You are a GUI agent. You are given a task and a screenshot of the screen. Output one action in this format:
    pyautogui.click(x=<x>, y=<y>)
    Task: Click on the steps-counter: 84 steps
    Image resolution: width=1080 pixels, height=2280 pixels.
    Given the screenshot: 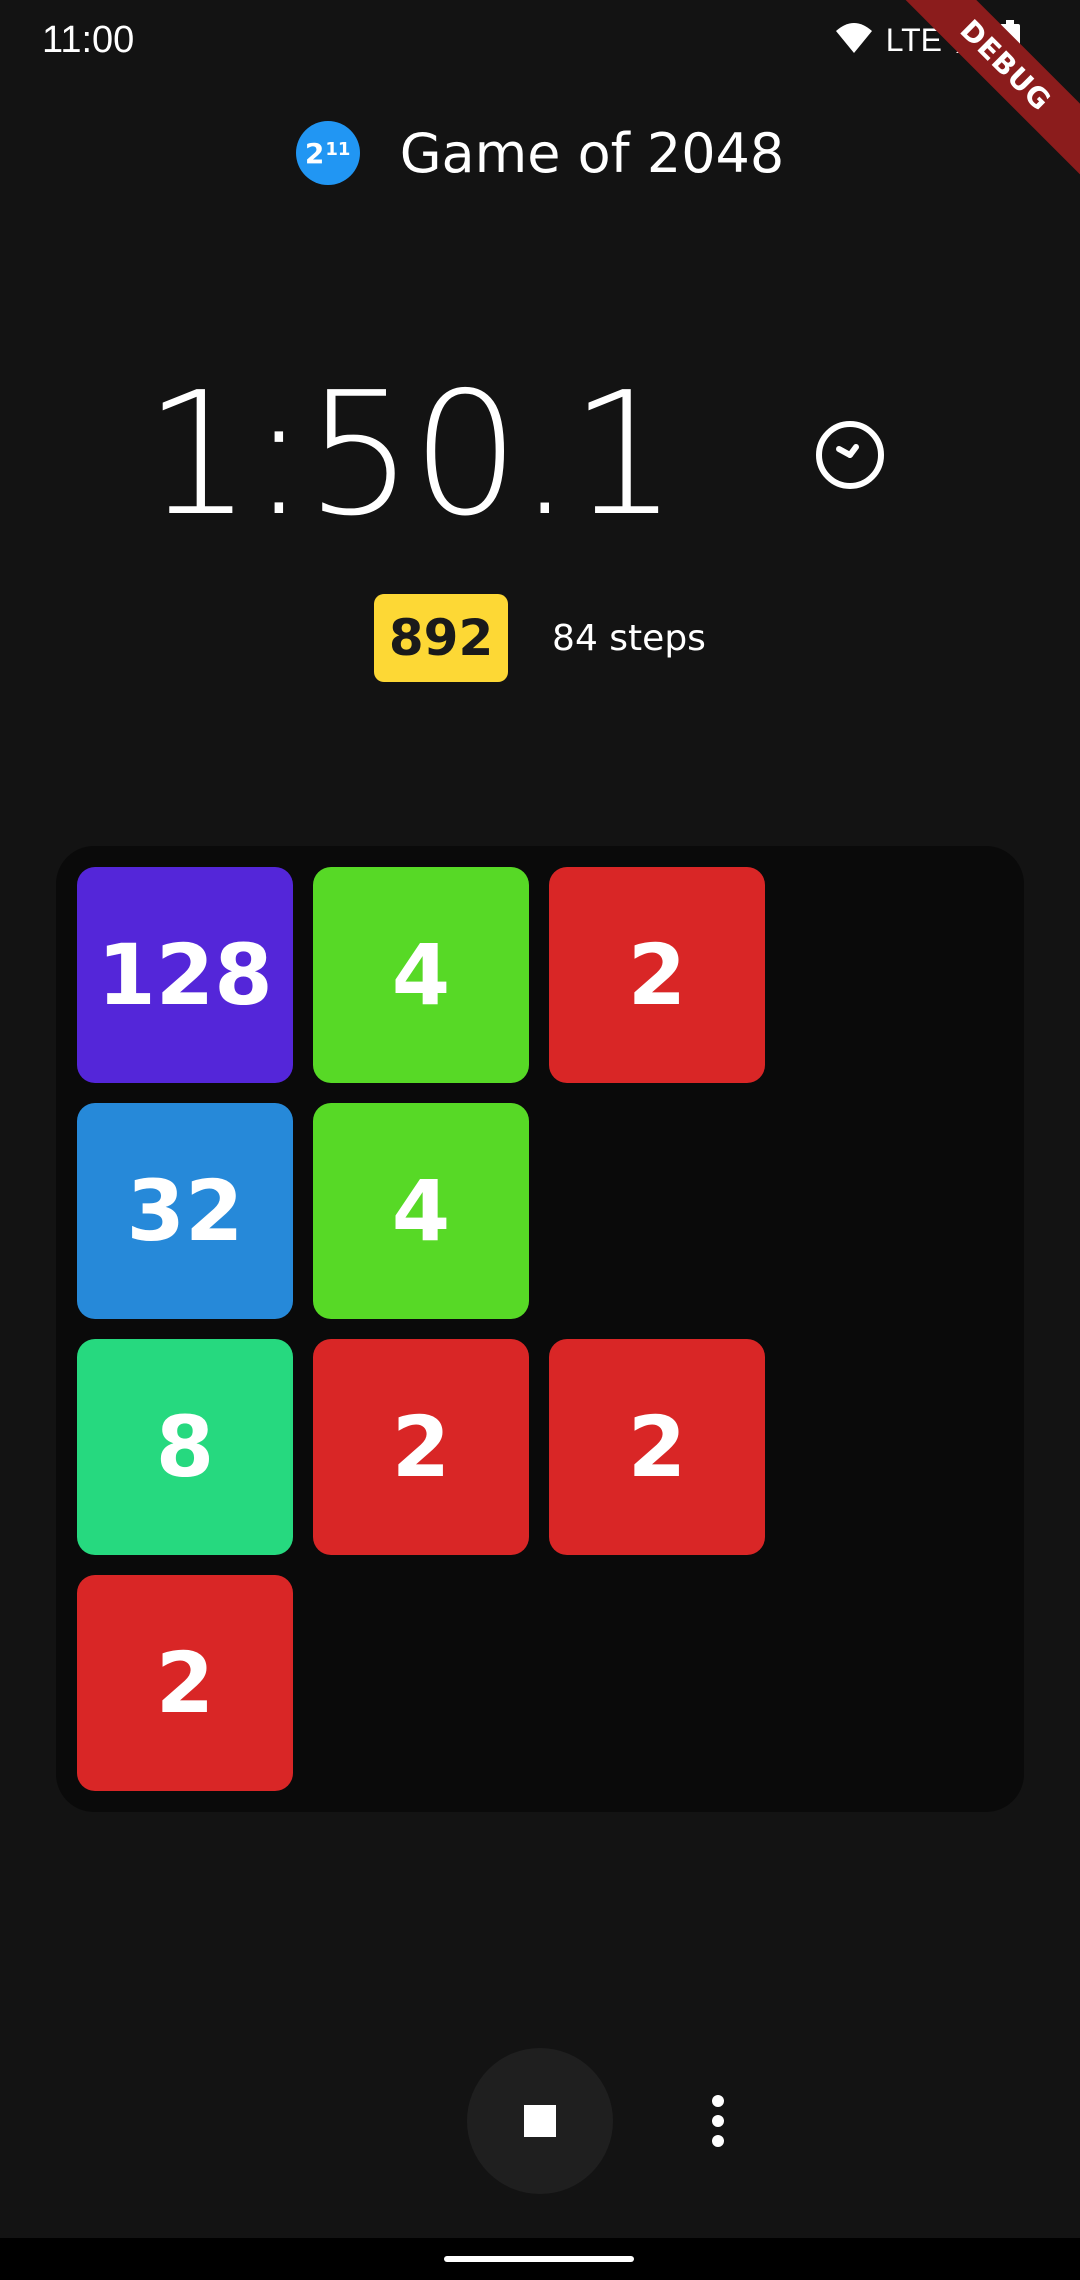 What is the action you would take?
    pyautogui.click(x=629, y=638)
    